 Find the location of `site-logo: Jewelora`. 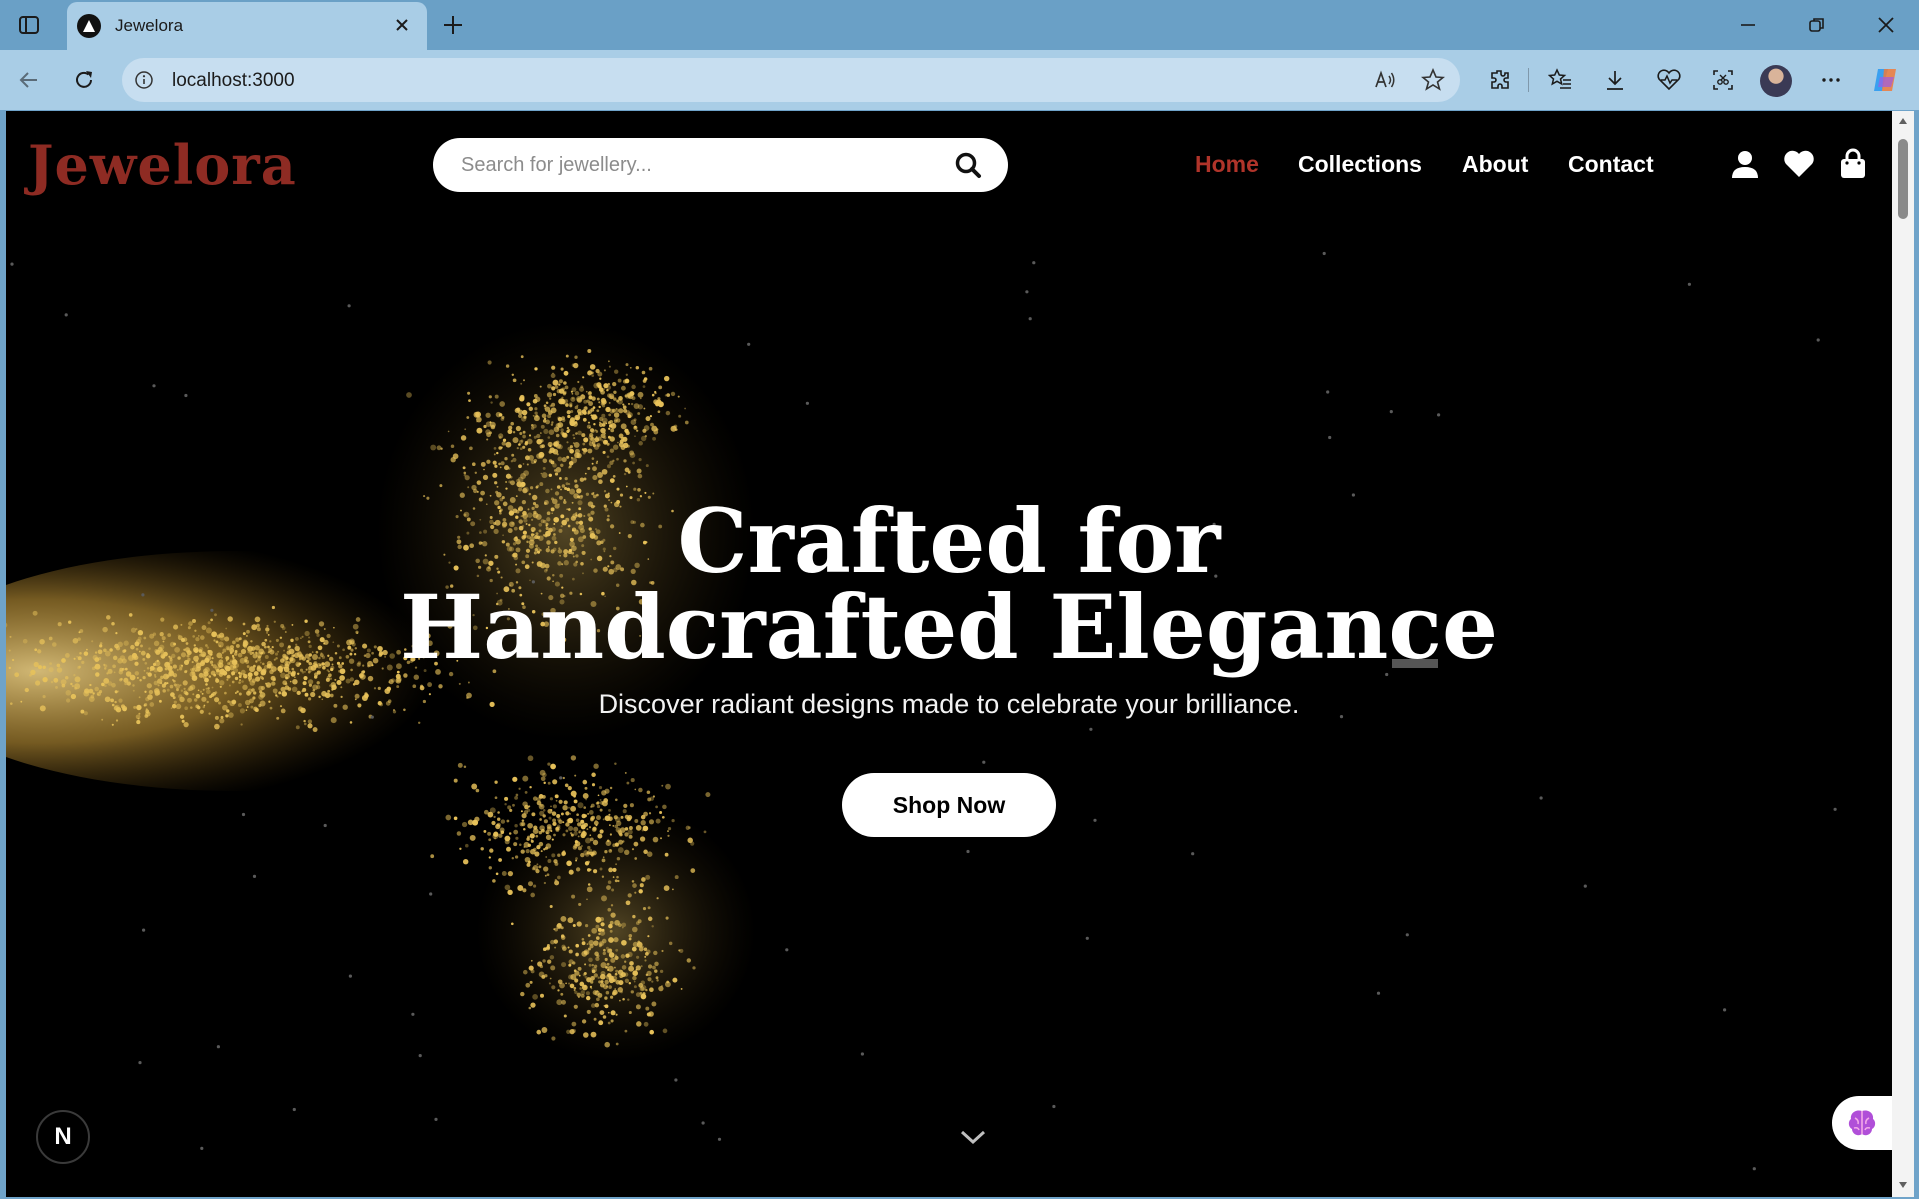

site-logo: Jewelora is located at coordinates (162, 165).